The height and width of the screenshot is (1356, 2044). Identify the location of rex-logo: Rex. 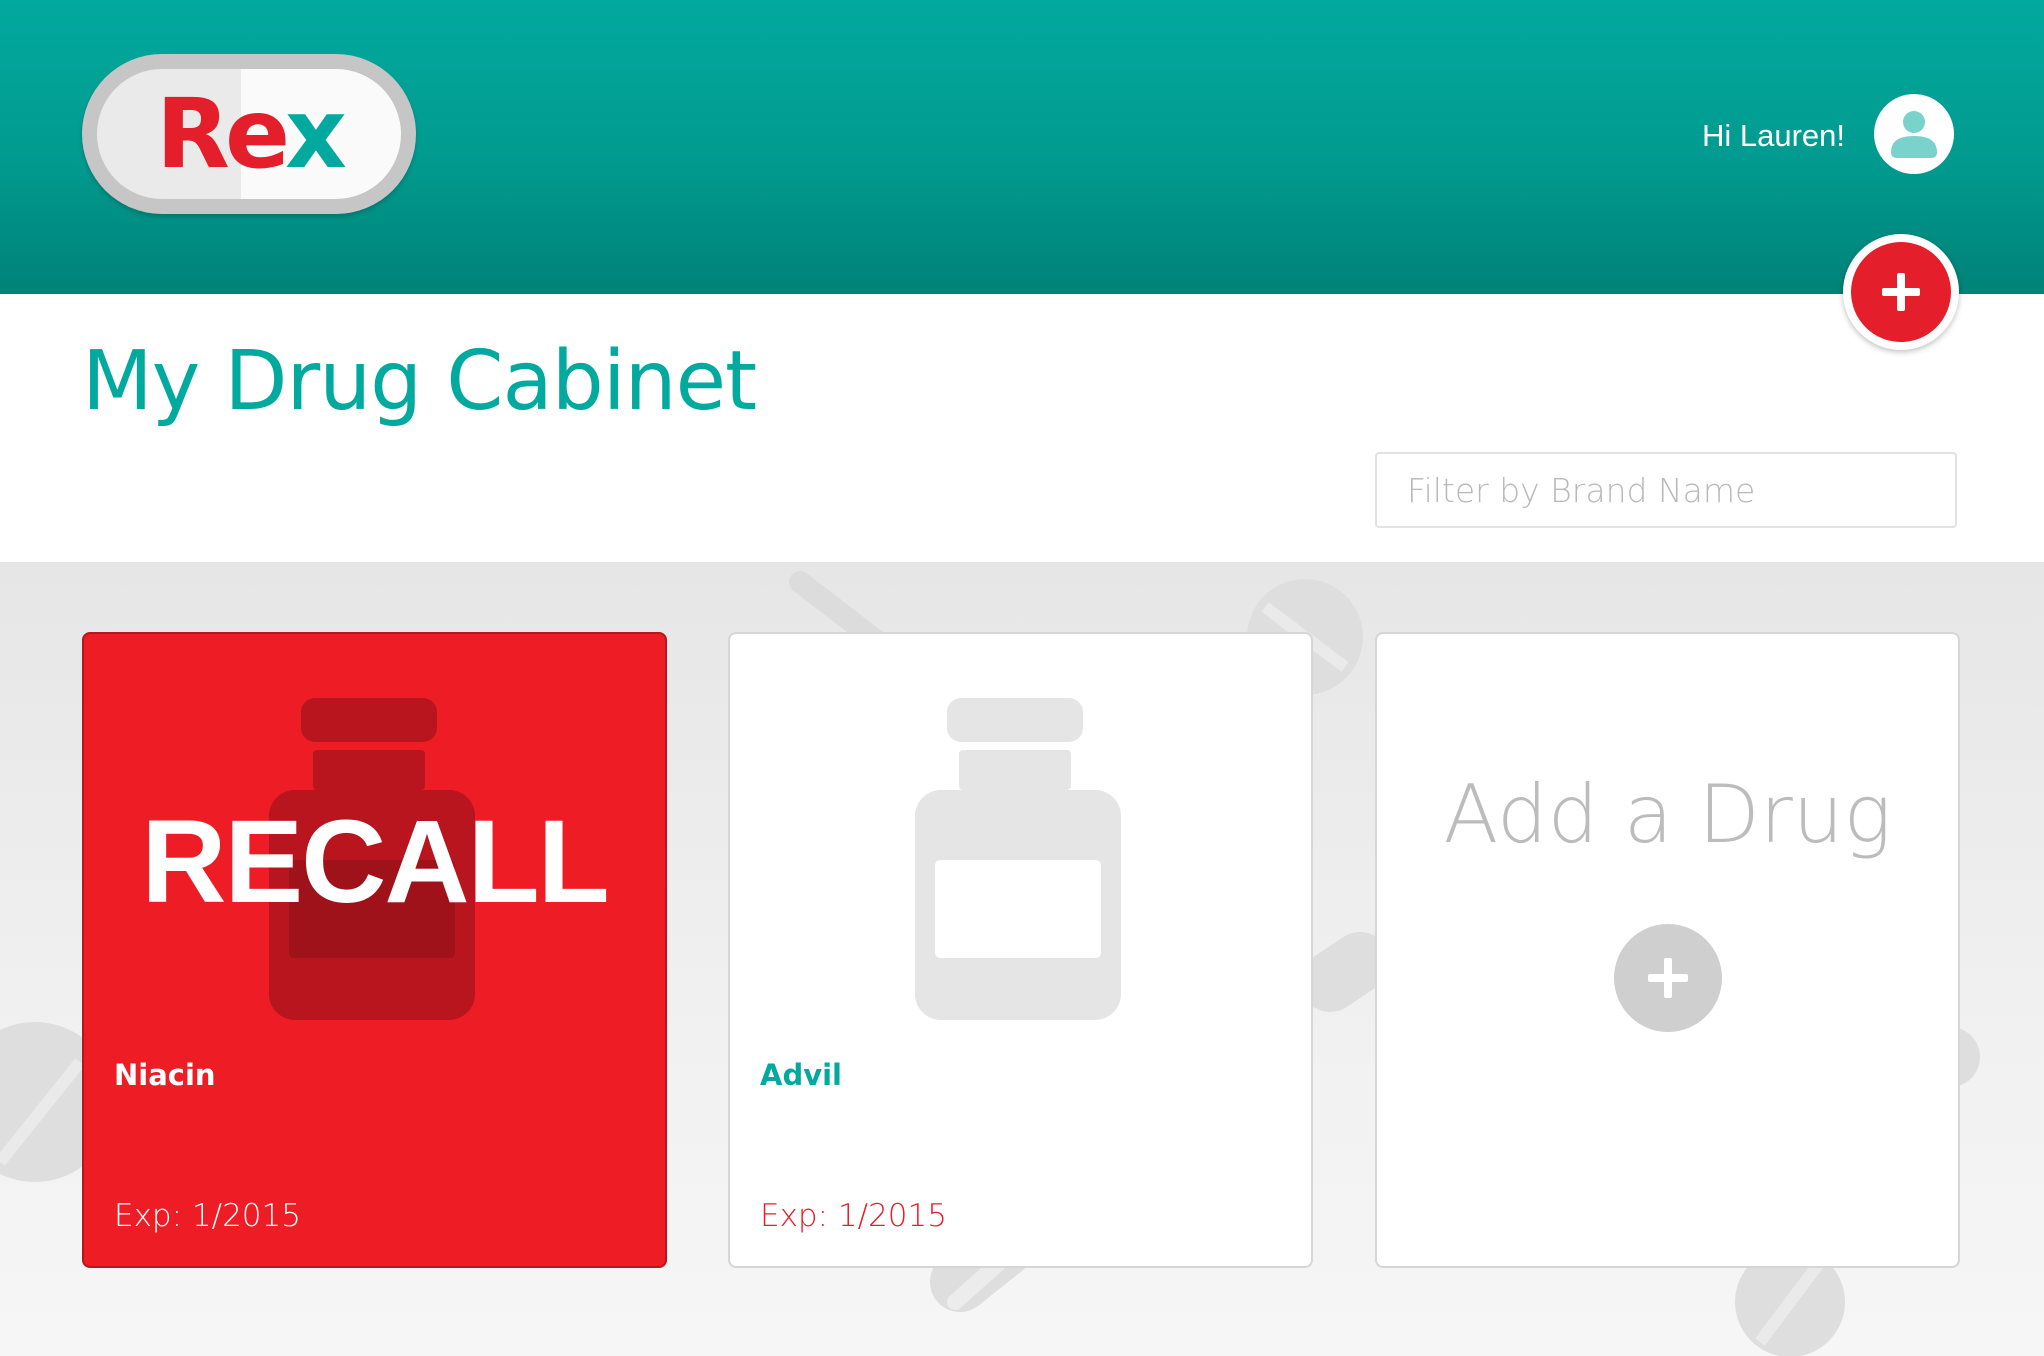
(249, 134).